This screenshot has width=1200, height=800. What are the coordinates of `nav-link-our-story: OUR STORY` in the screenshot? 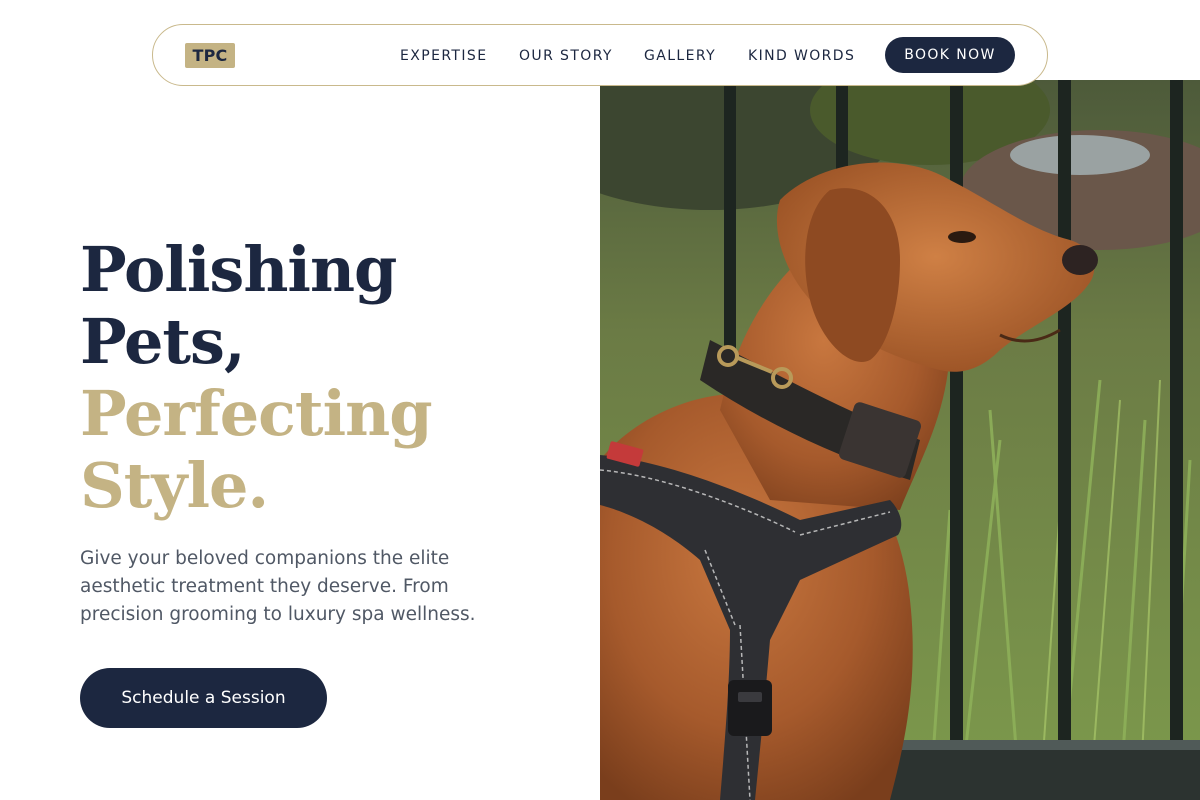 It's located at (566, 56).